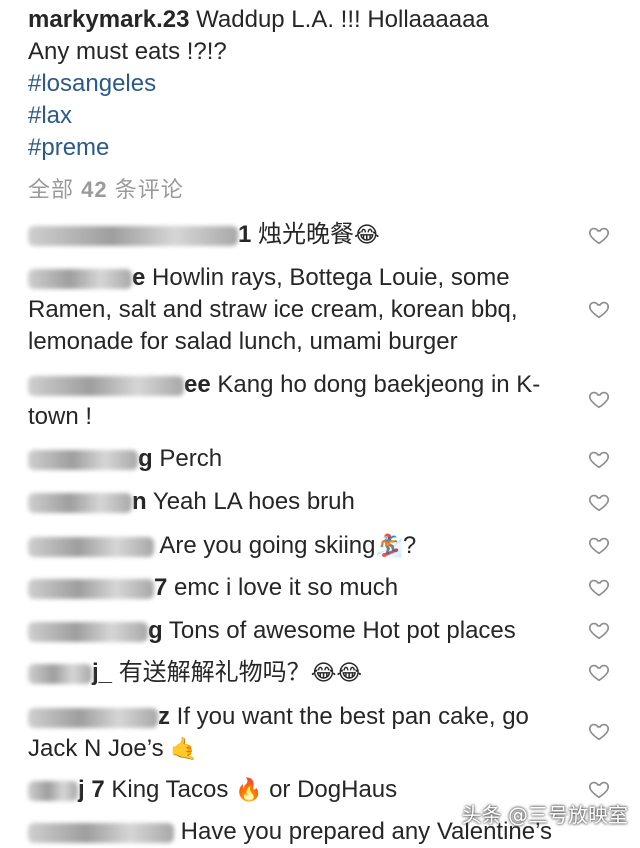 The width and height of the screenshot is (640, 848). I want to click on comment-username: n, so click(87, 501).